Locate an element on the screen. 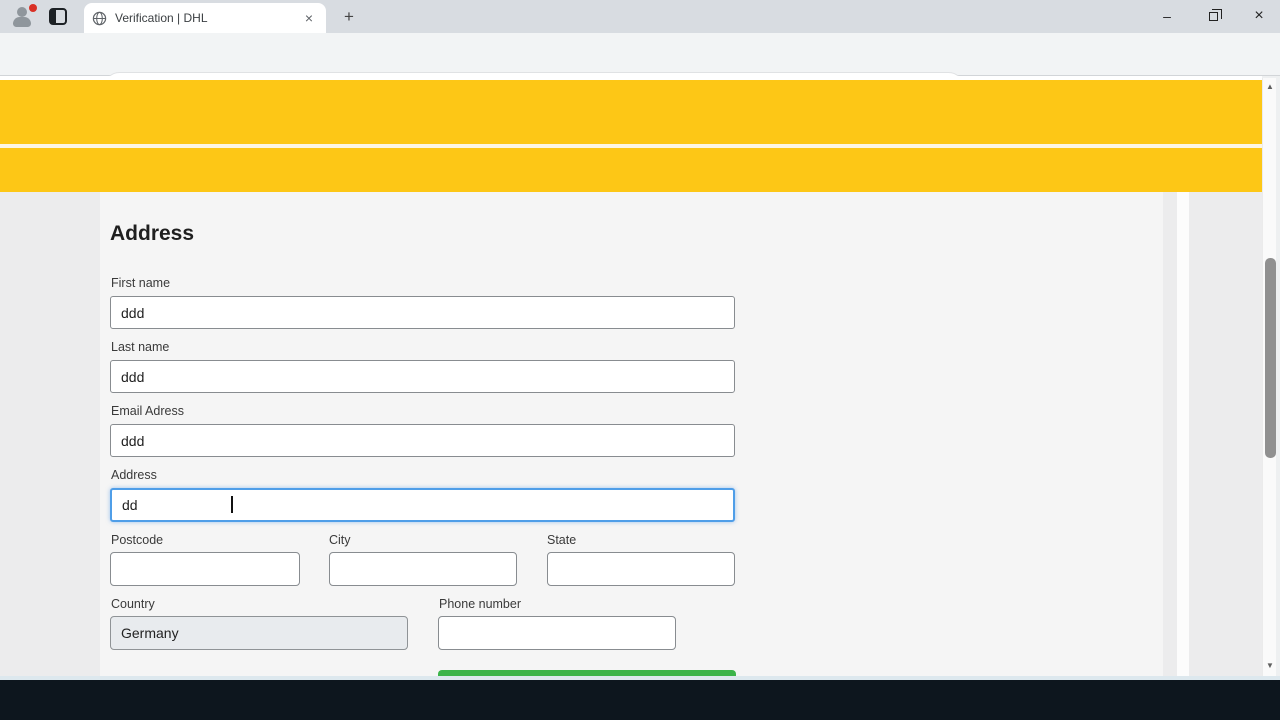 The image size is (1280, 720). profile-notification-dot is located at coordinates (33, 8).